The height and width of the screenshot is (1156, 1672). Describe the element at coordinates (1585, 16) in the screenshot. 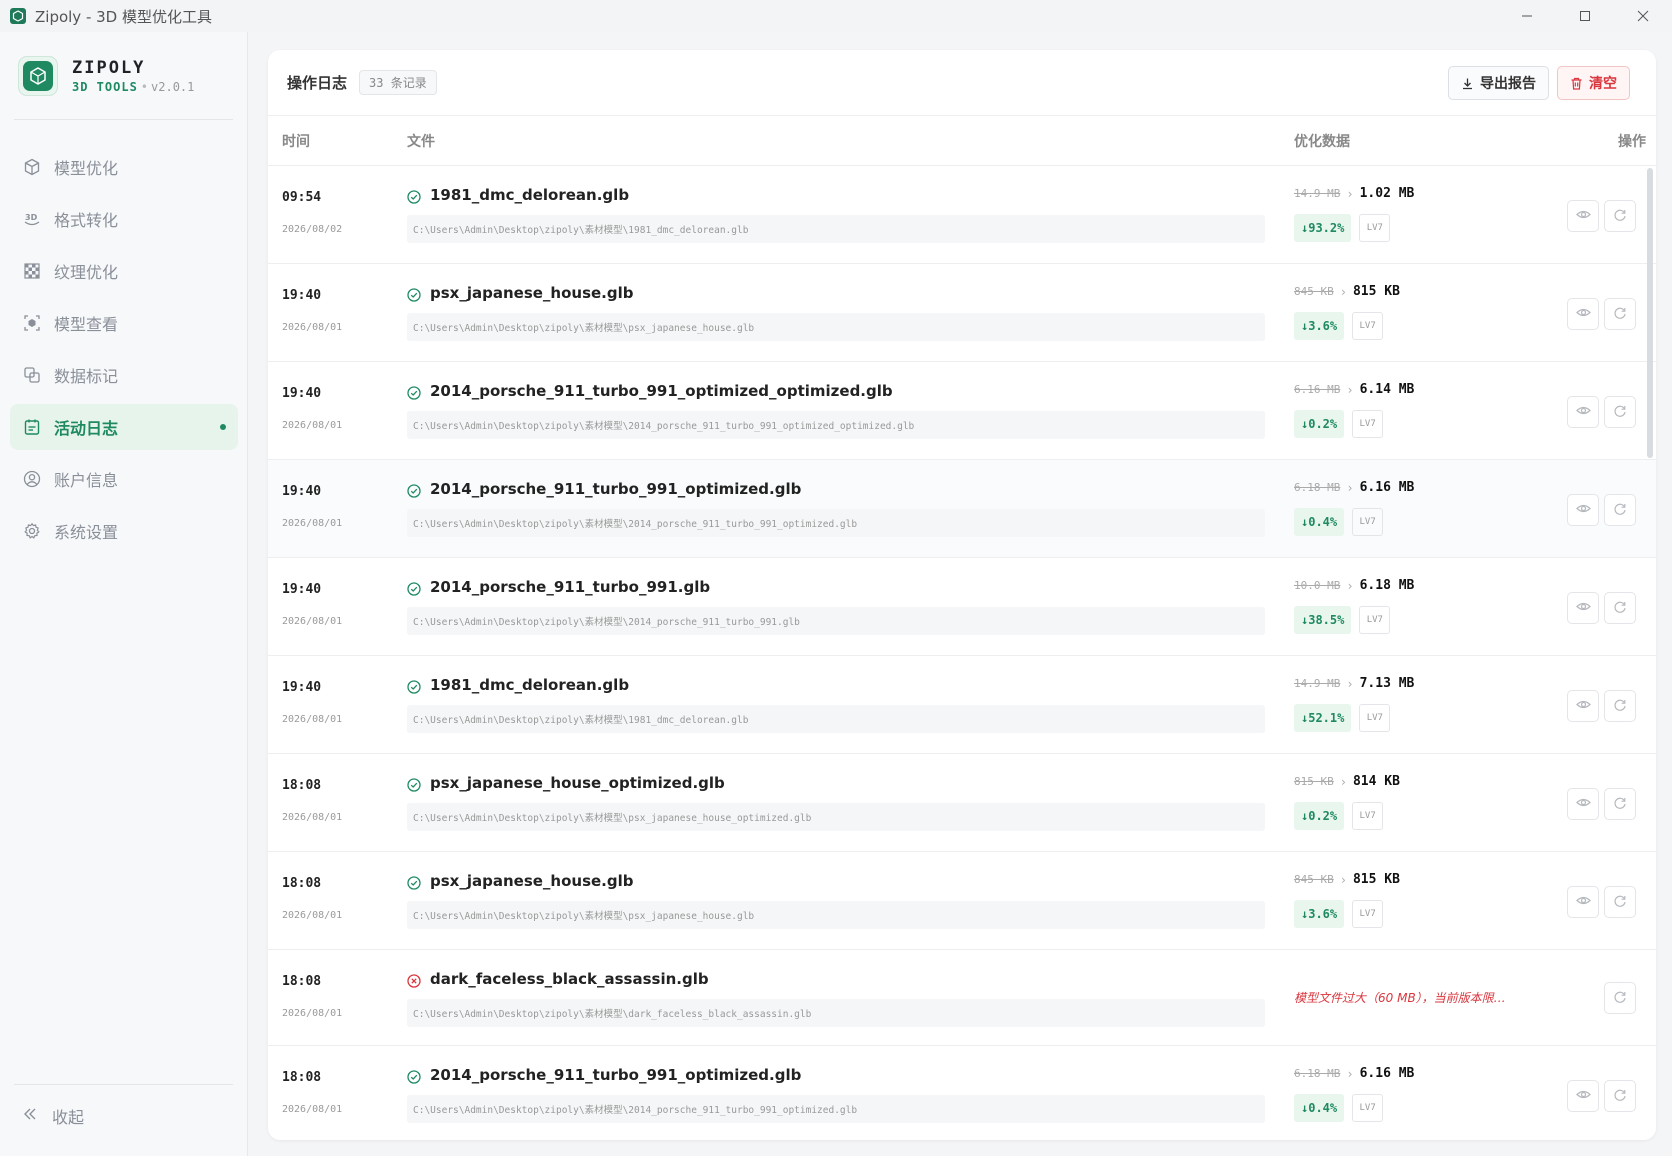

I see `maximize-button` at that location.